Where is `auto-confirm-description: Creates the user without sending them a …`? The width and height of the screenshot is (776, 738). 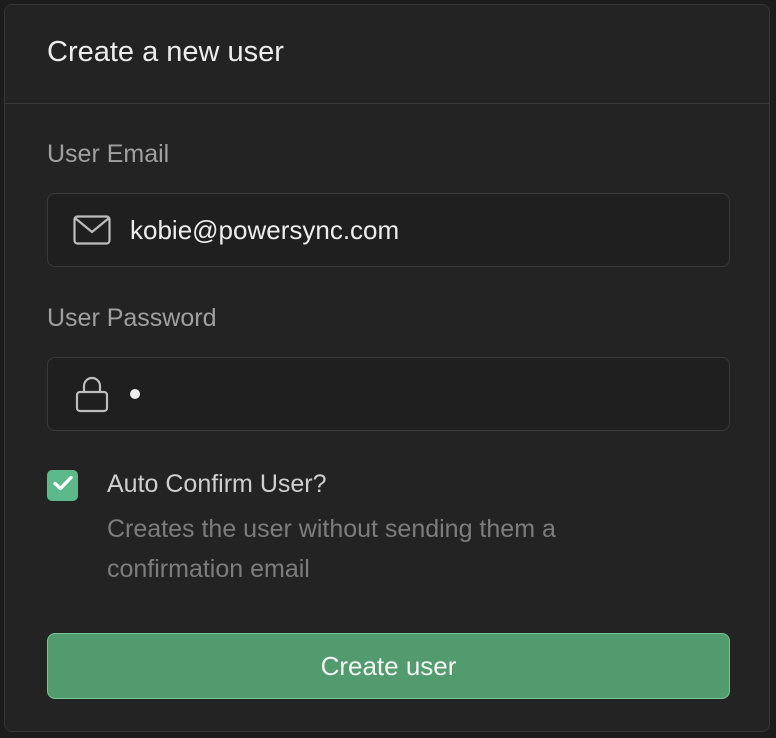 auto-confirm-description: Creates the user without sending them a … is located at coordinates (331, 549).